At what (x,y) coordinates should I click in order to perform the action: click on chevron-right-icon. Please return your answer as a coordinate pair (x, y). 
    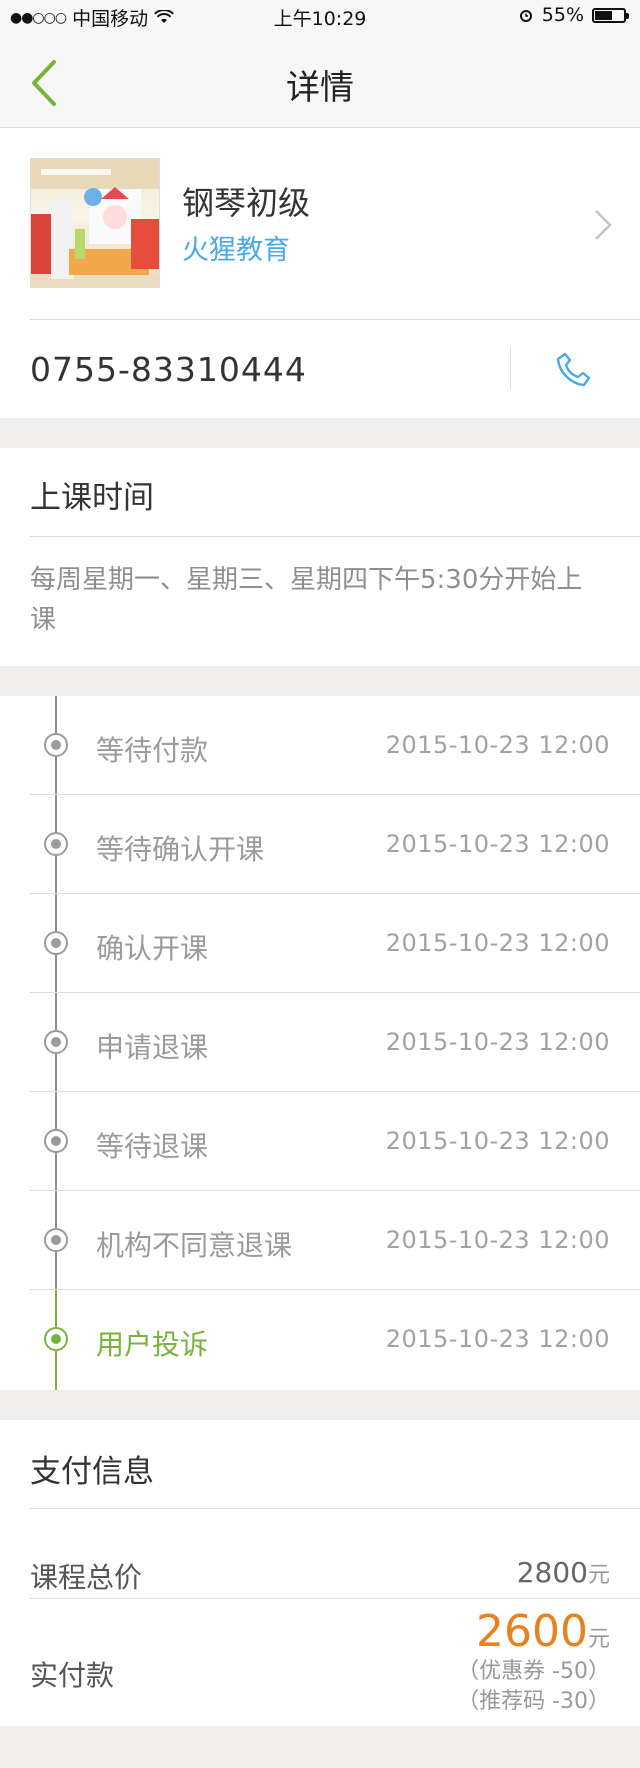
    Looking at the image, I should click on (603, 225).